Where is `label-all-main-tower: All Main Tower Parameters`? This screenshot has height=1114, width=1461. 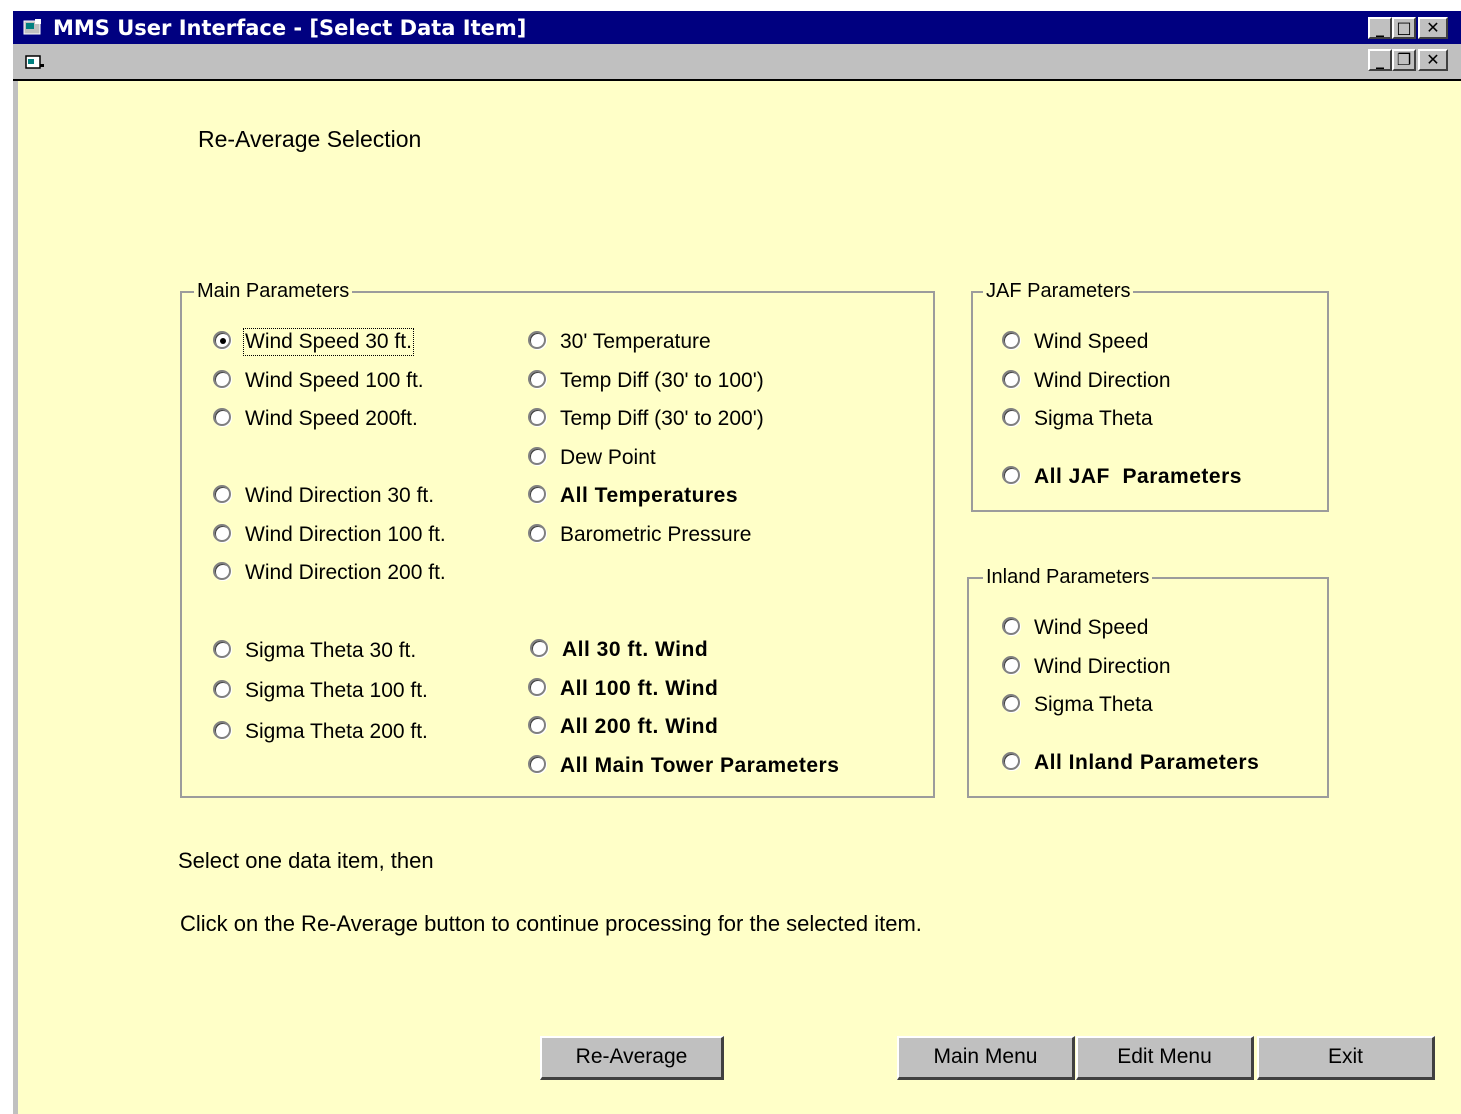
label-all-main-tower: All Main Tower Parameters is located at coordinates (699, 766).